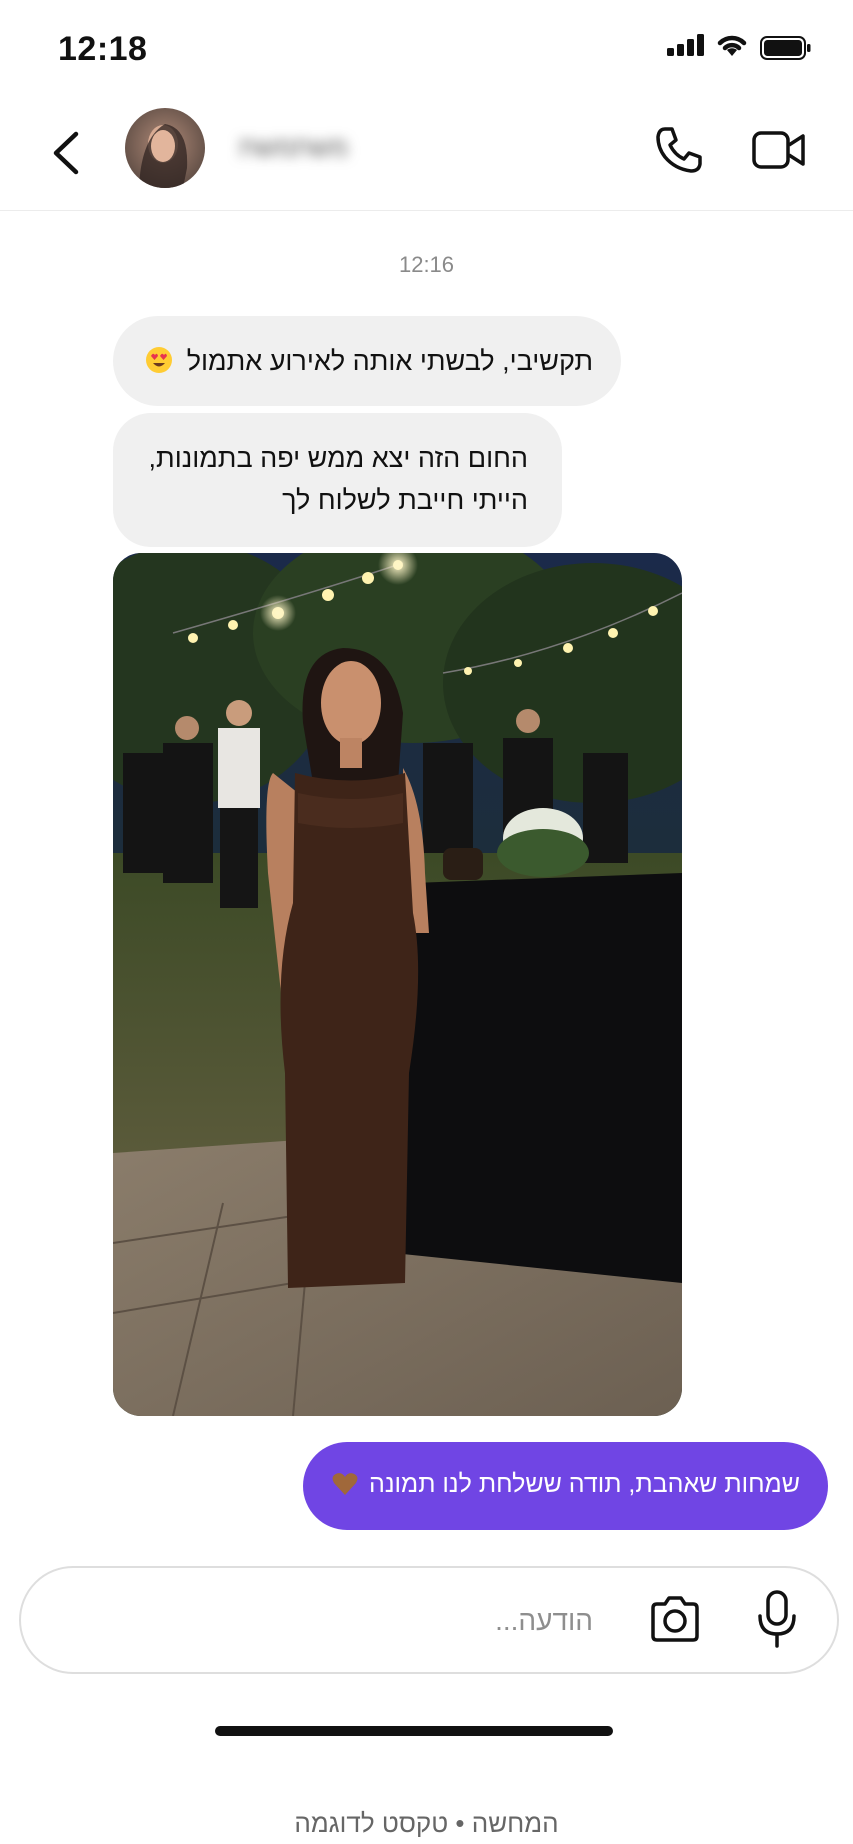  Describe the element at coordinates (685, 45) in the screenshot. I see `signal-icon` at that location.